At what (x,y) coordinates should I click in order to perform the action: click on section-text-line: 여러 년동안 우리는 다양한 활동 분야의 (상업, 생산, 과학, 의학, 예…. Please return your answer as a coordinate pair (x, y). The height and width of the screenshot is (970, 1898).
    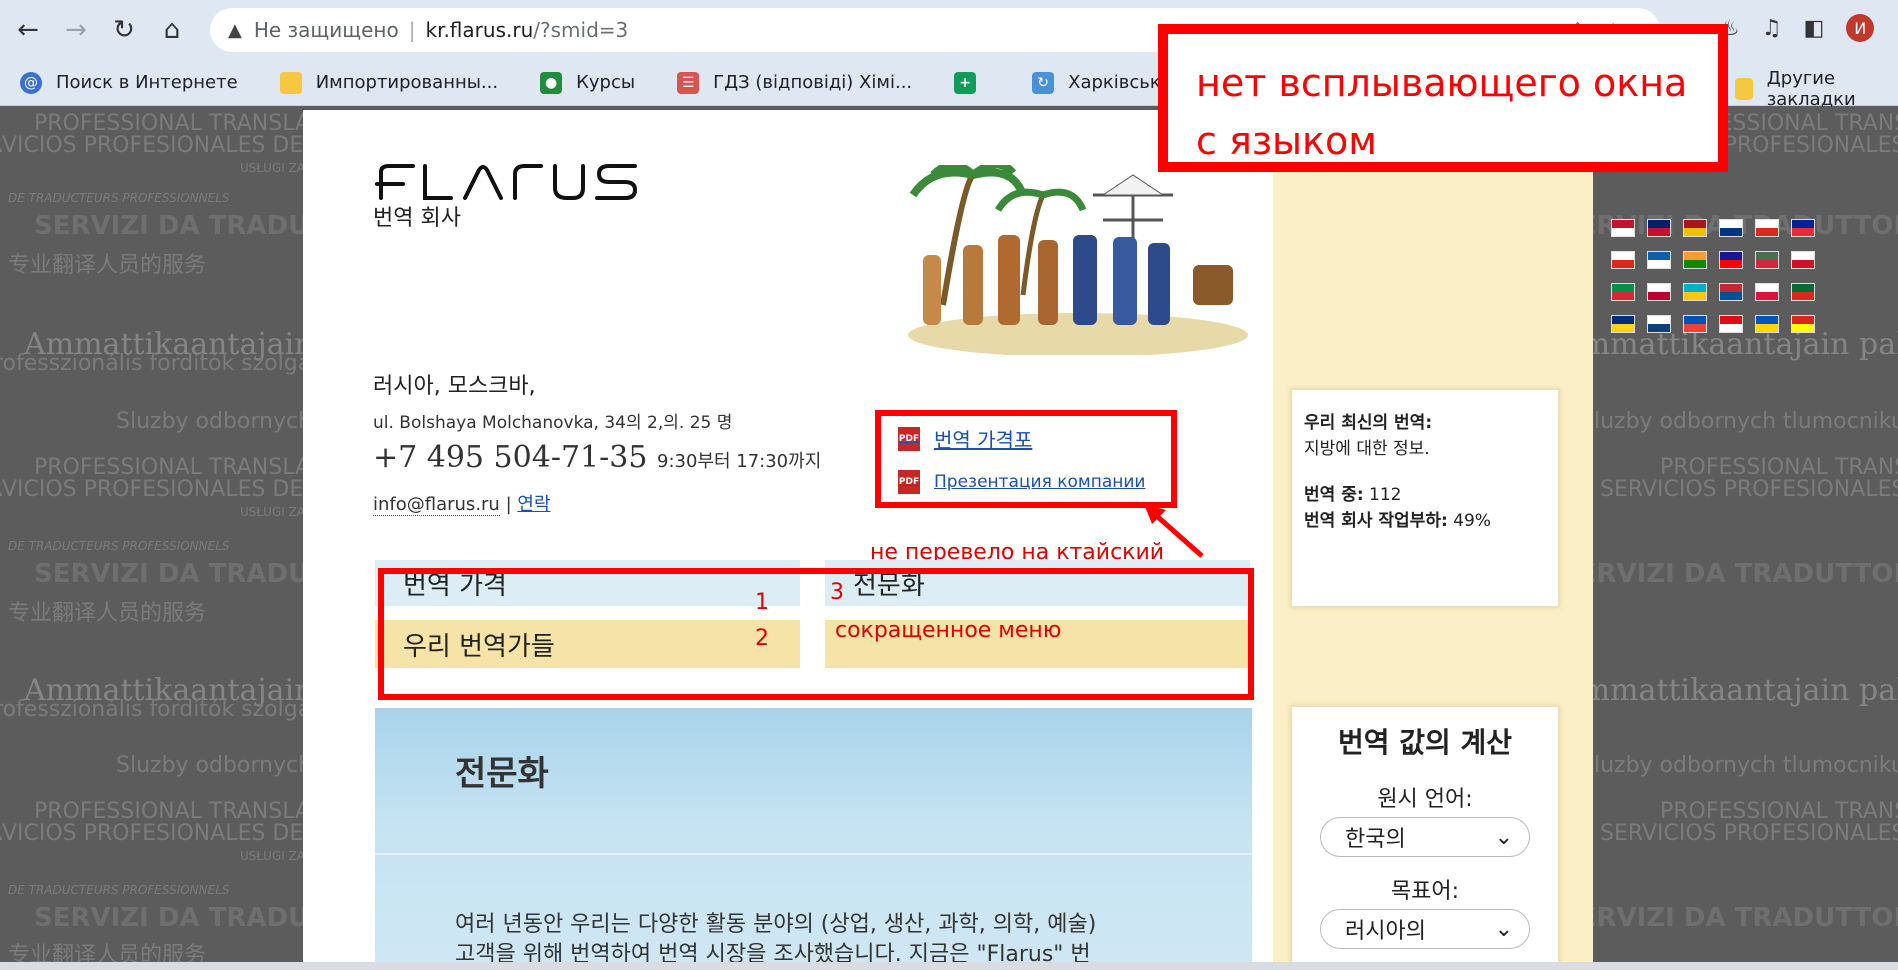
    Looking at the image, I should click on (776, 924).